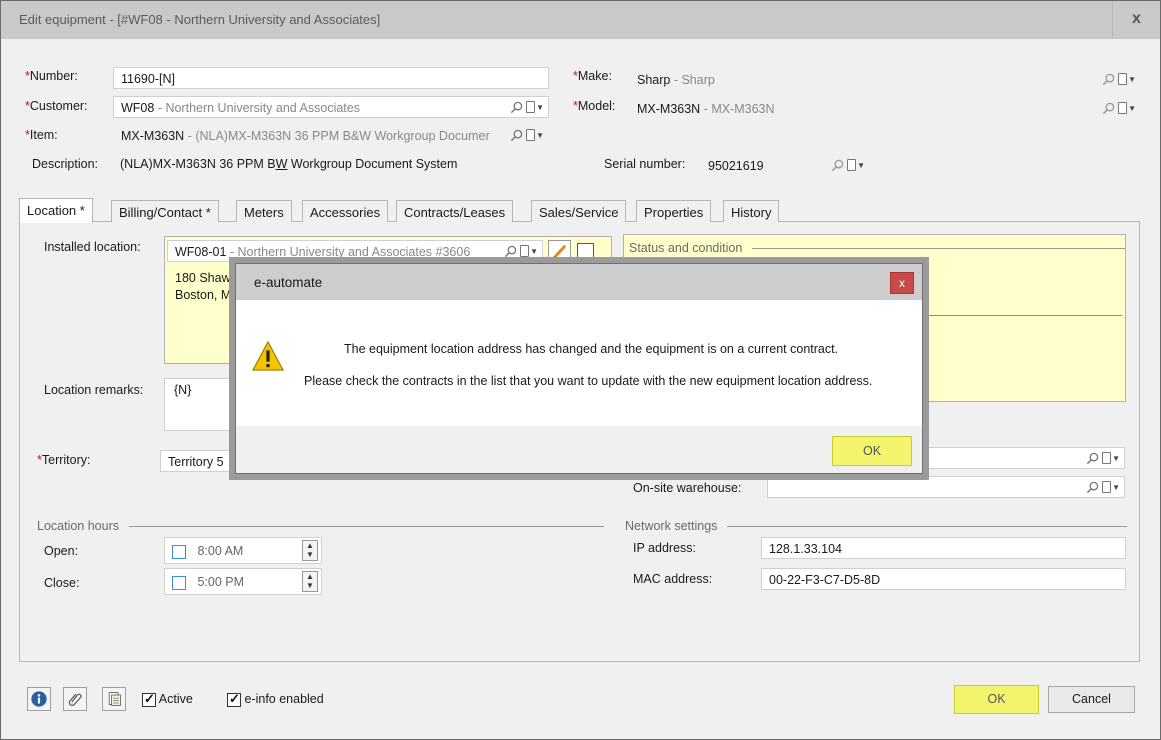  I want to click on attach-button, so click(75, 699).